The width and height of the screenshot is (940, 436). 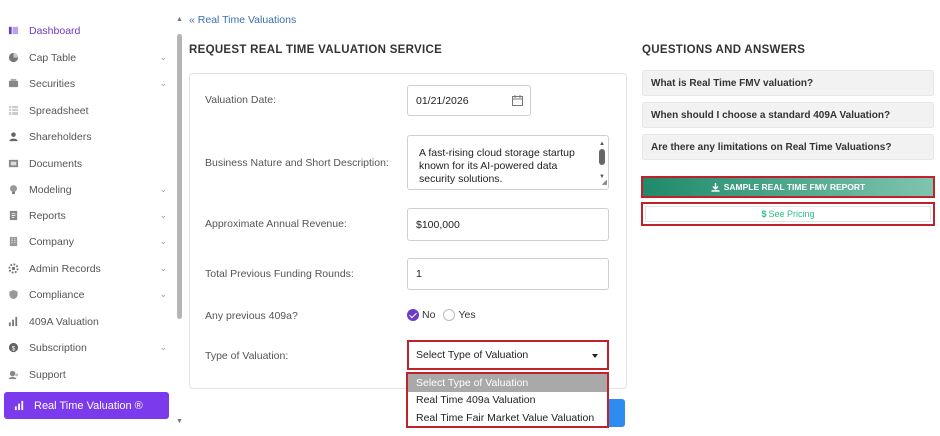 What do you see at coordinates (90, 84) in the screenshot?
I see `sidebar-item-securities: Securities ⌄` at bounding box center [90, 84].